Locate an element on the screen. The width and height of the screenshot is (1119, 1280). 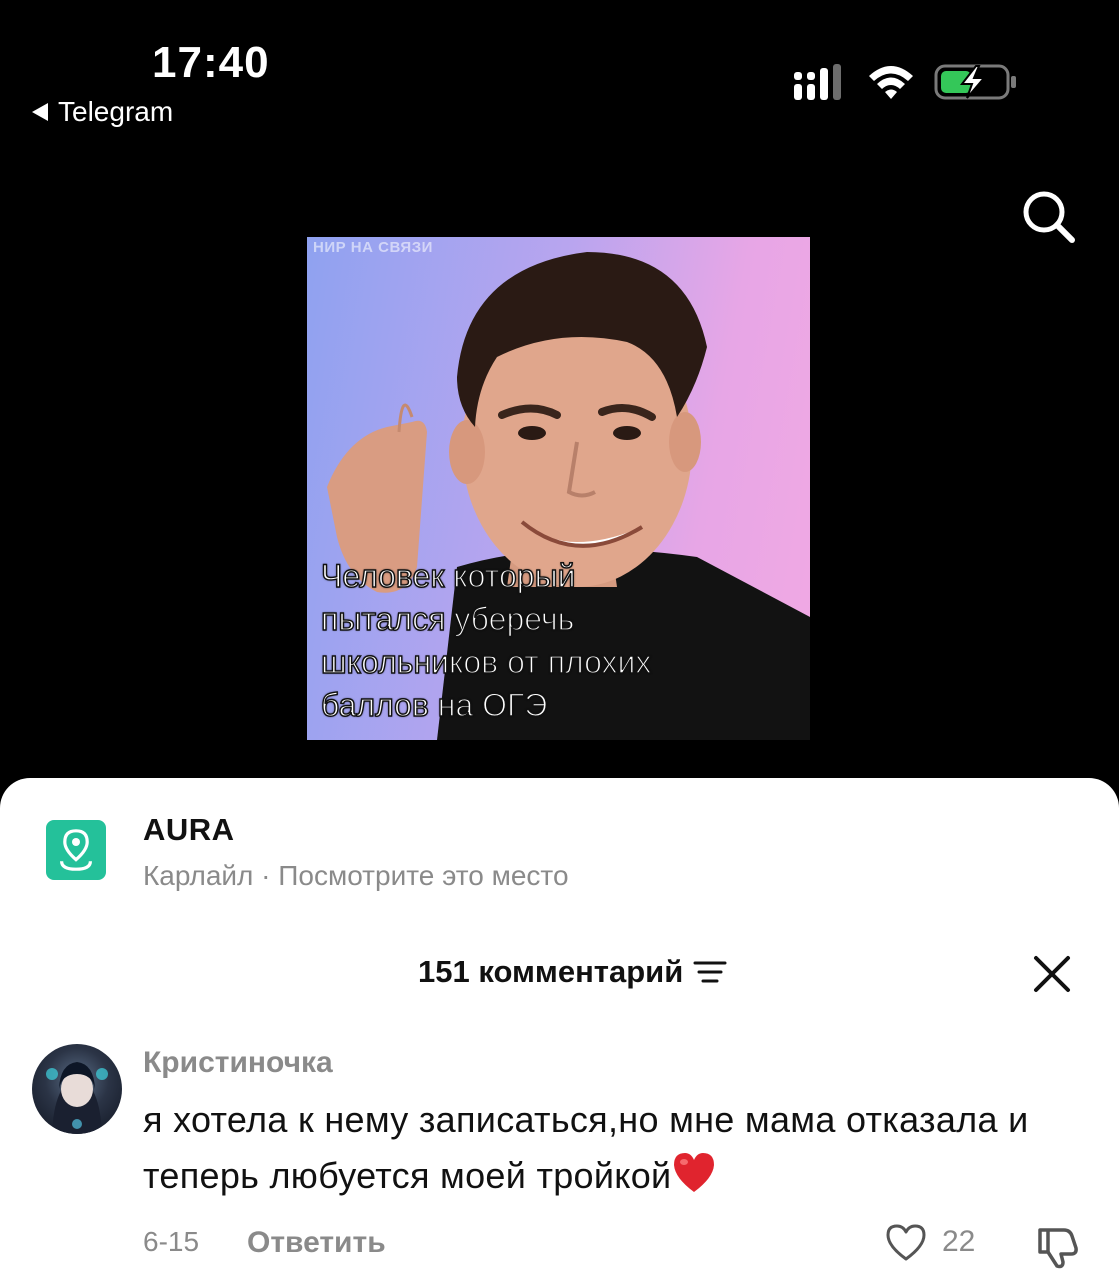
place-subtitle: Карлайл · Посмотрите это место is located at coordinates (356, 876).